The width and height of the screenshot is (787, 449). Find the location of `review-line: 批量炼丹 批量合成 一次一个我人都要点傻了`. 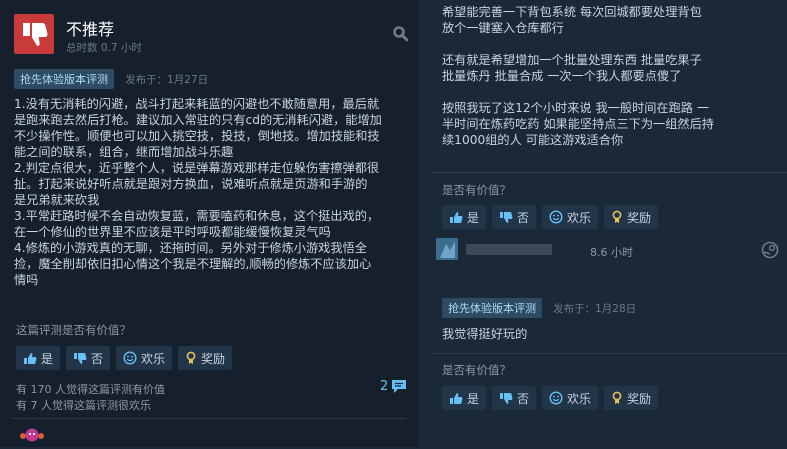

review-line: 批量炼丹 批量合成 一次一个我人都要点傻了 is located at coordinates (562, 76).